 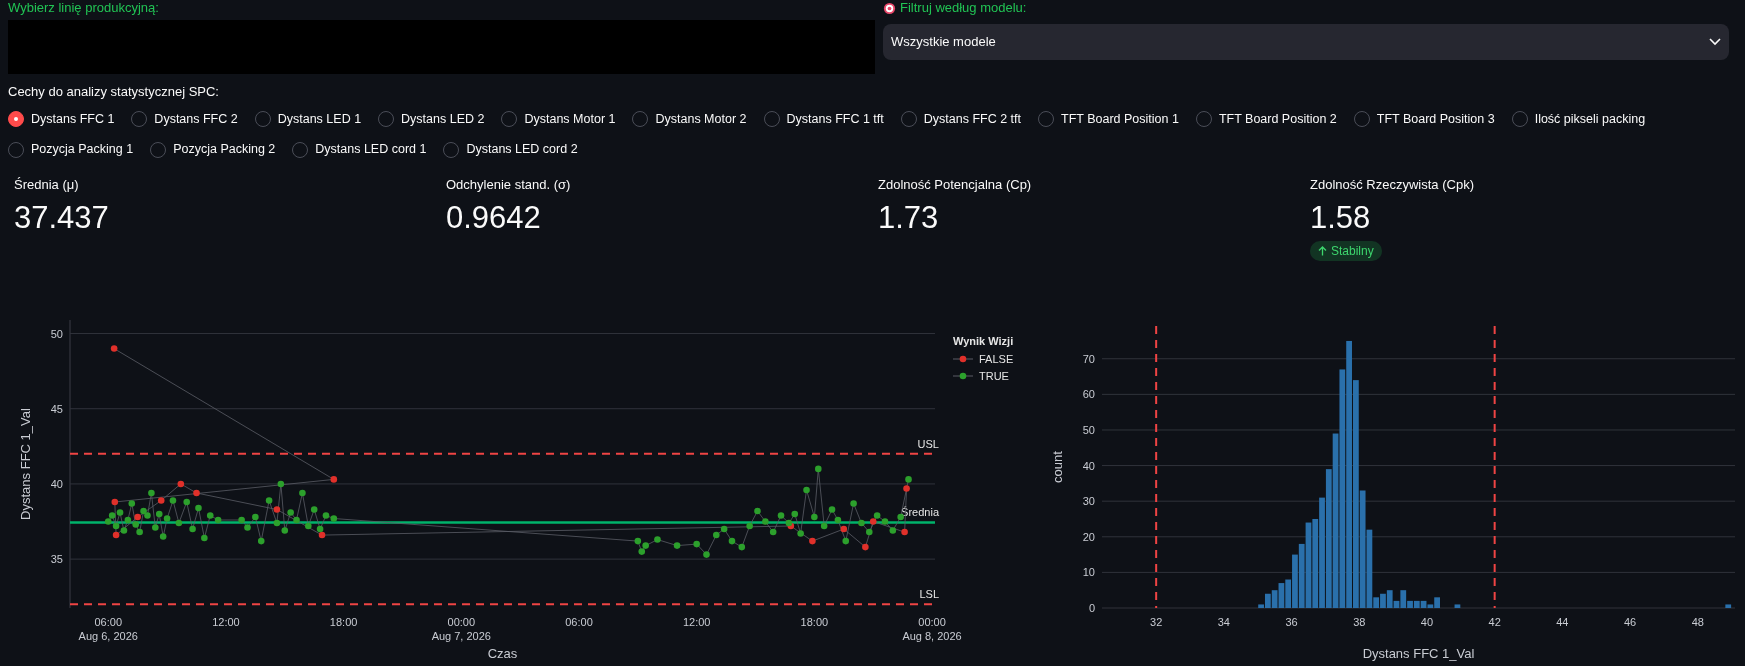 I want to click on legend-label: TRUE, so click(x=994, y=376).